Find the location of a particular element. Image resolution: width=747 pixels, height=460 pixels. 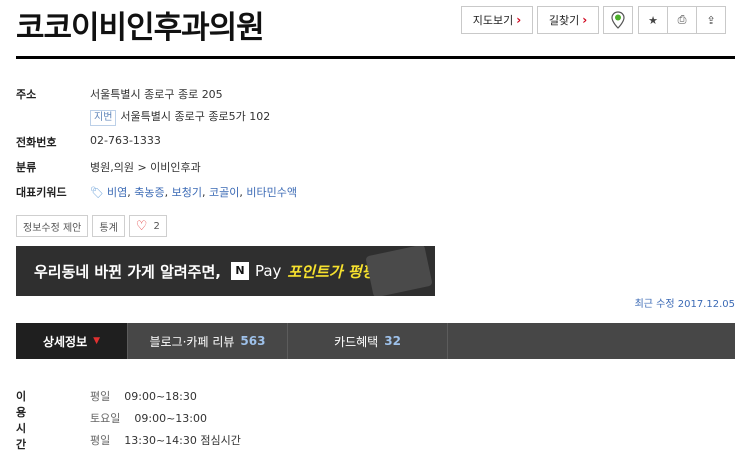

hours-time: 09:00~18:30 is located at coordinates (160, 396).